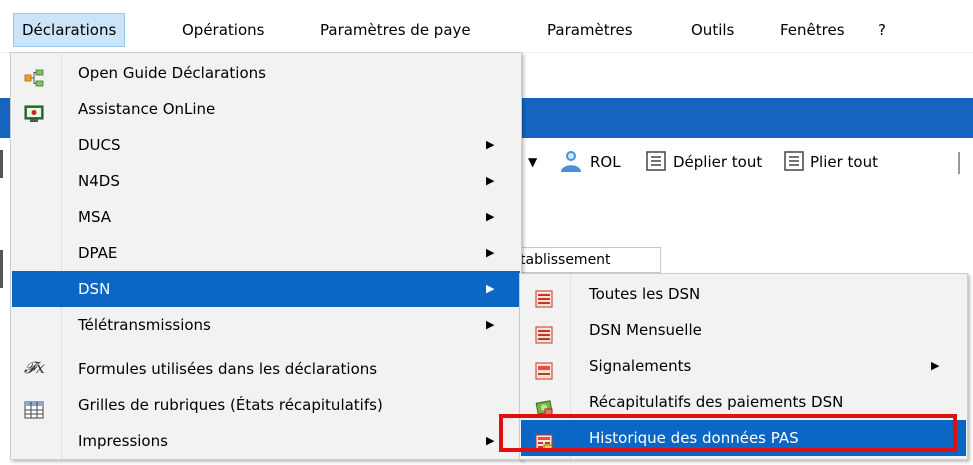 The image size is (973, 465). I want to click on submenu-item-toutes-les-dsn: Toutes les DSN, so click(743, 294).